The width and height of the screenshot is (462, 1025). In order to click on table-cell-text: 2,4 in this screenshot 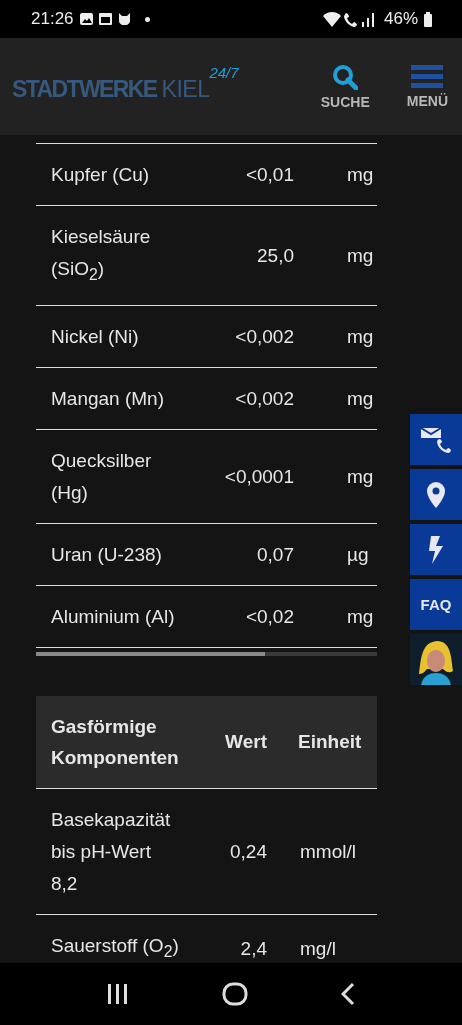, I will do `click(253, 948)`.